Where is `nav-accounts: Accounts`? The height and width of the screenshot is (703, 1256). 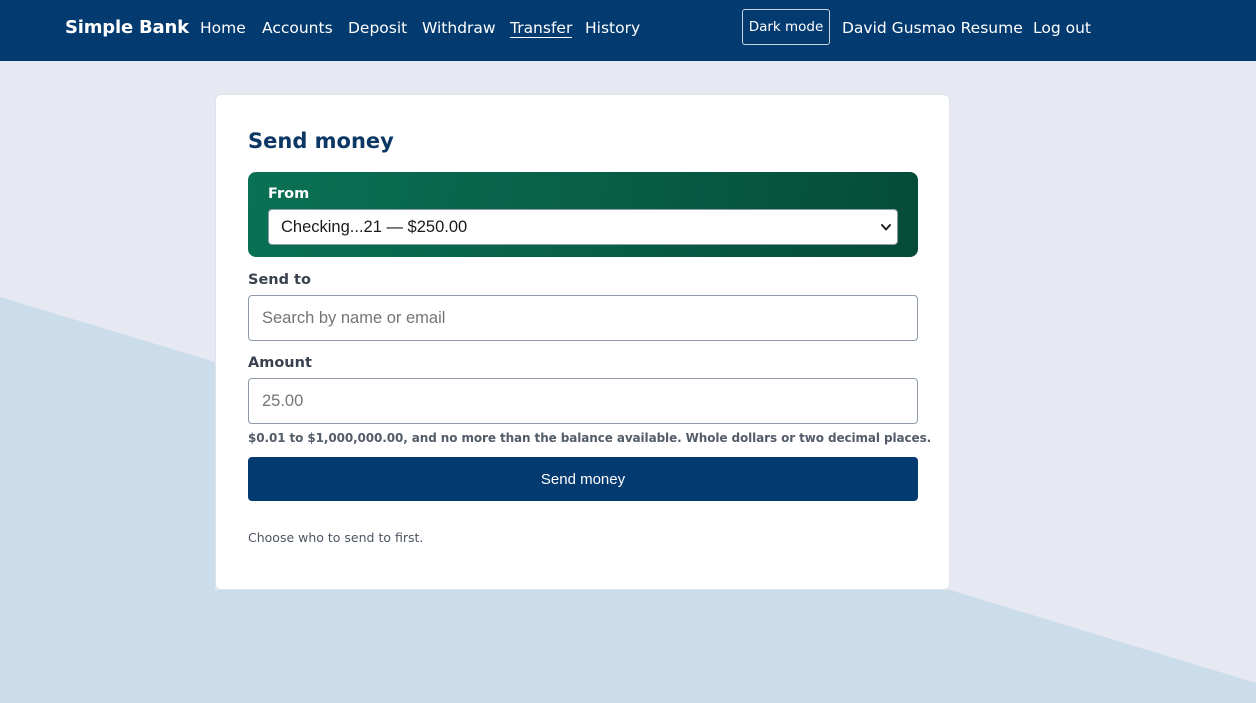
nav-accounts: Accounts is located at coordinates (297, 28).